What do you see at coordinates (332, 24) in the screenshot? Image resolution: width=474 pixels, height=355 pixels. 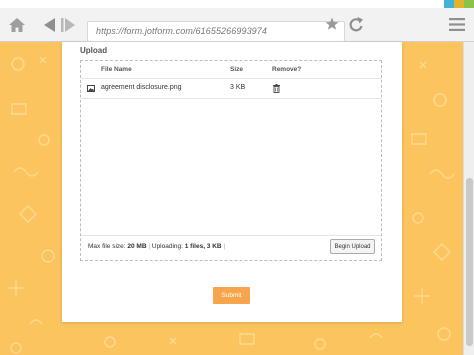 I see `bookmark-star-icon` at bounding box center [332, 24].